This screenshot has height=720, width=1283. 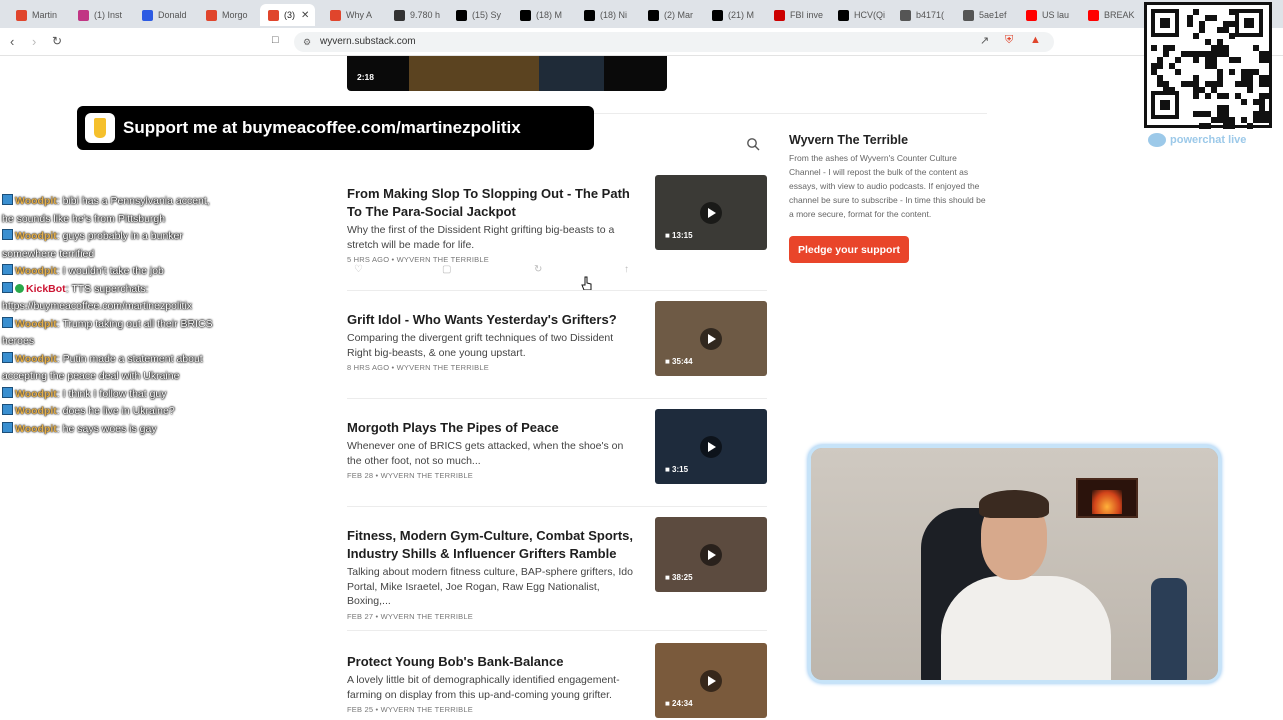 What do you see at coordinates (679, 361) in the screenshot?
I see `post-duration: ■ 35:44` at bounding box center [679, 361].